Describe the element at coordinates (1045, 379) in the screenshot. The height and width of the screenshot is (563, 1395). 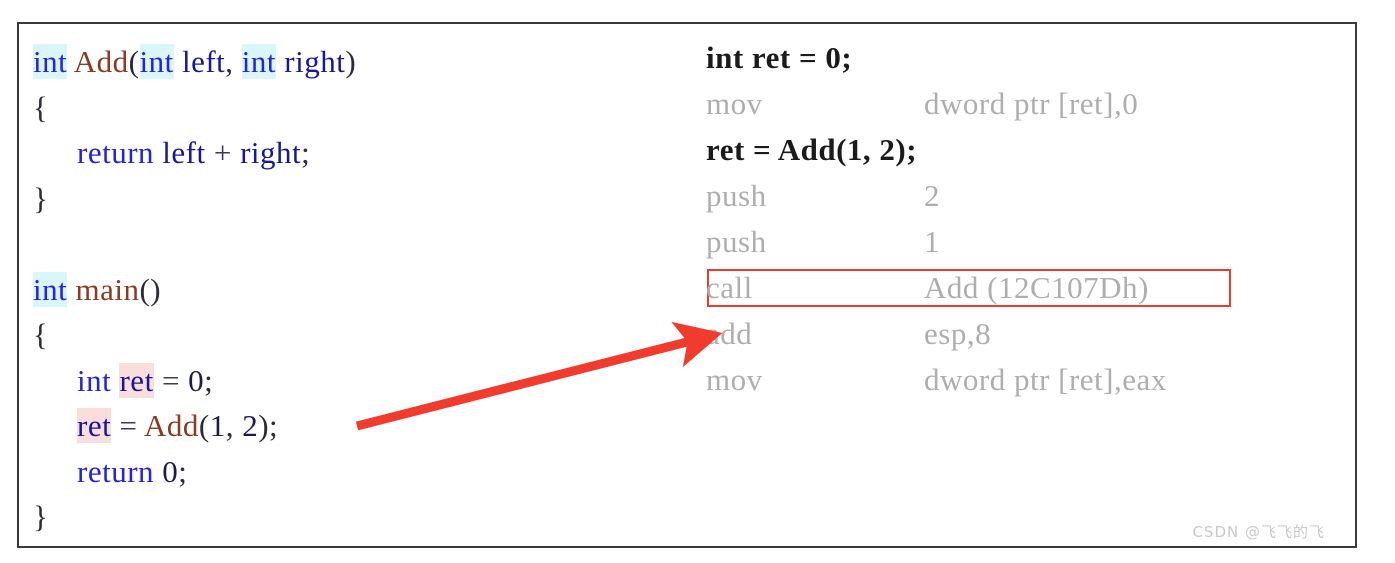
I see `asm-operands: dword ptr [ret],eax` at that location.